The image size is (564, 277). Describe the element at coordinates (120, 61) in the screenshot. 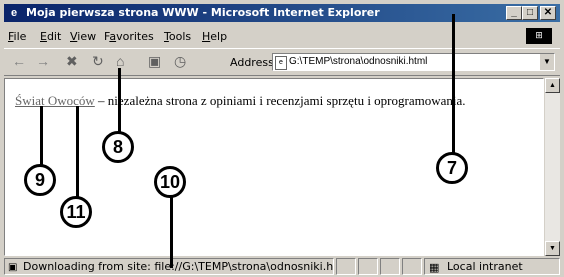

I see `home-icon: ⌂` at that location.